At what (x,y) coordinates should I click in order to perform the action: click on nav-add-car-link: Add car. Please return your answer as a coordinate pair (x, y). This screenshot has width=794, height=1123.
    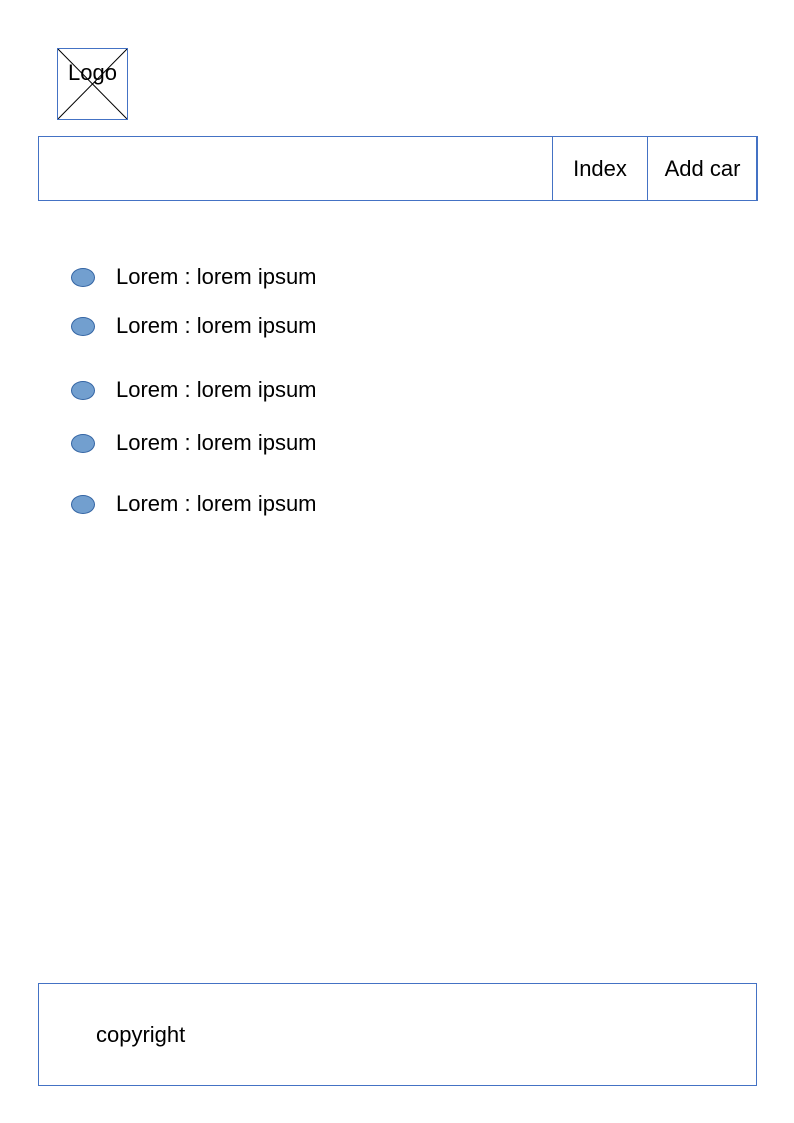
    Looking at the image, I should click on (702, 168).